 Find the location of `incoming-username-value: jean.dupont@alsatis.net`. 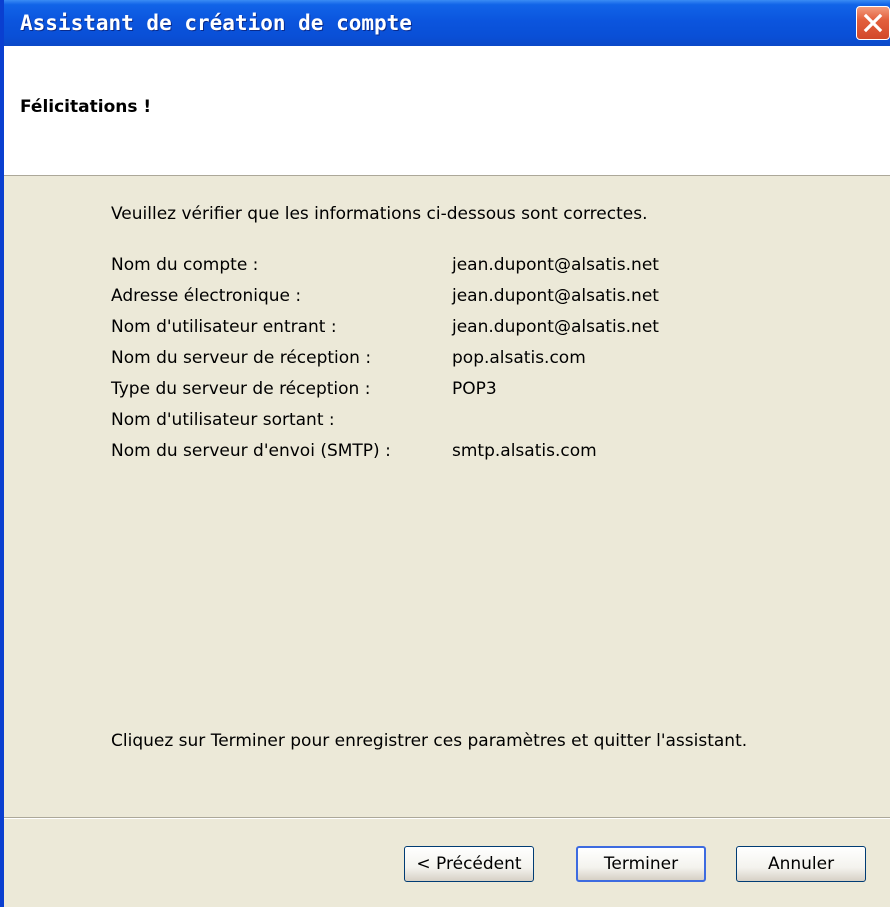

incoming-username-value: jean.dupont@alsatis.net is located at coordinates (555, 327).